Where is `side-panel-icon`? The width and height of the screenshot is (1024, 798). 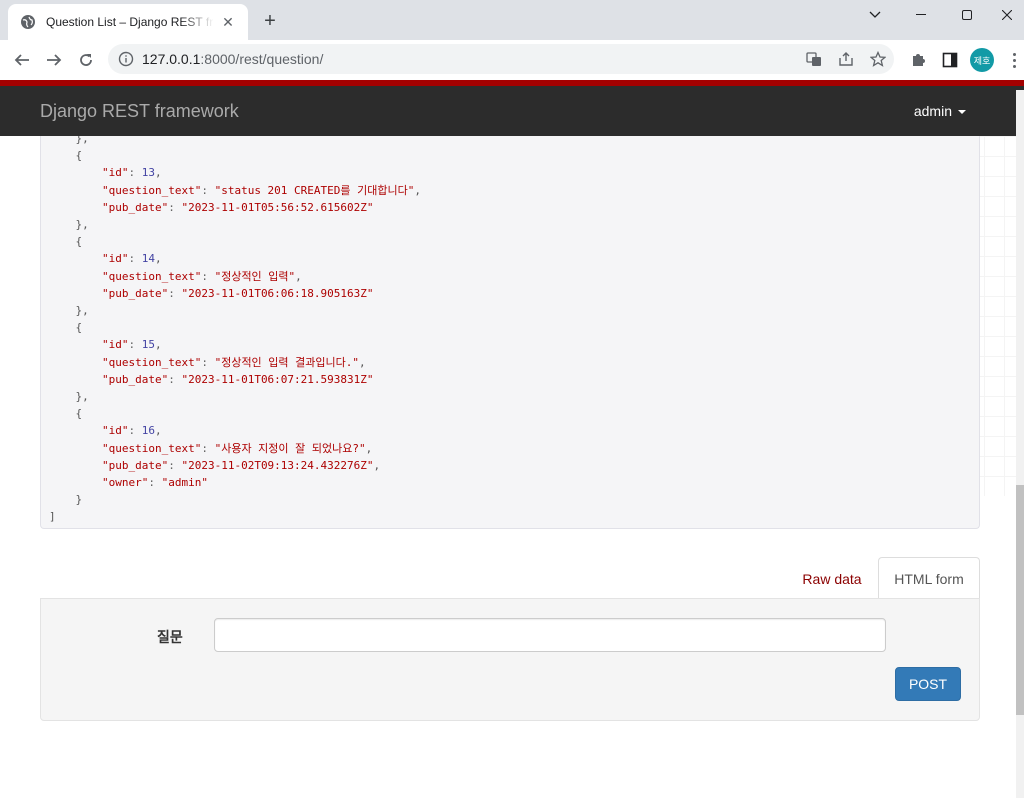
side-panel-icon is located at coordinates (950, 60).